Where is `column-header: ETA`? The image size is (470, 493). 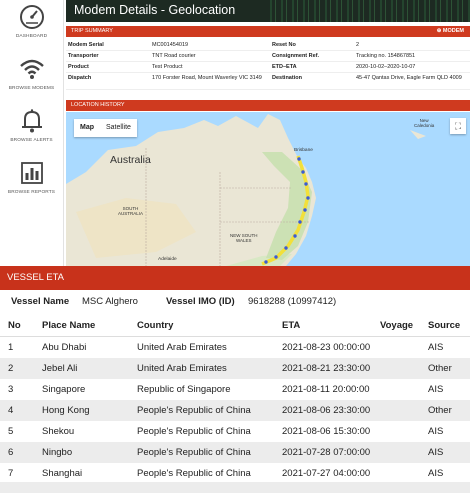 column-header: ETA is located at coordinates (291, 325).